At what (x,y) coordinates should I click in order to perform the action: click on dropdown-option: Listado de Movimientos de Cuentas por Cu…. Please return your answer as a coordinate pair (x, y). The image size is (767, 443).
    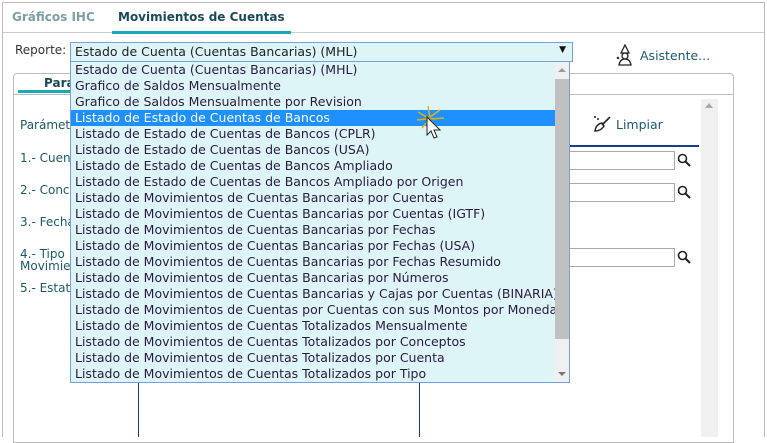
    Looking at the image, I should click on (314, 310).